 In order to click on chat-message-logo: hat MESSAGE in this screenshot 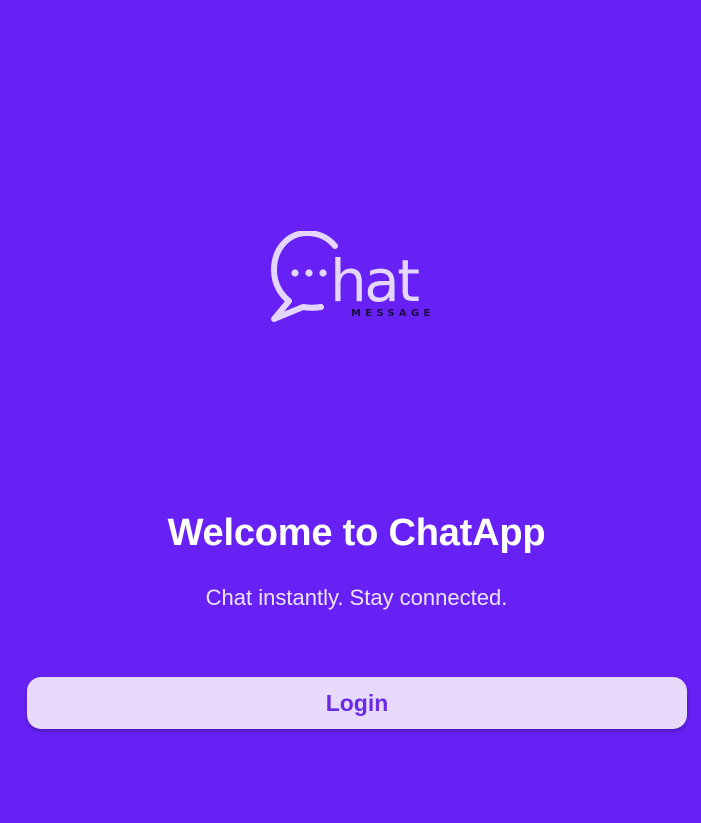, I will do `click(359, 277)`.